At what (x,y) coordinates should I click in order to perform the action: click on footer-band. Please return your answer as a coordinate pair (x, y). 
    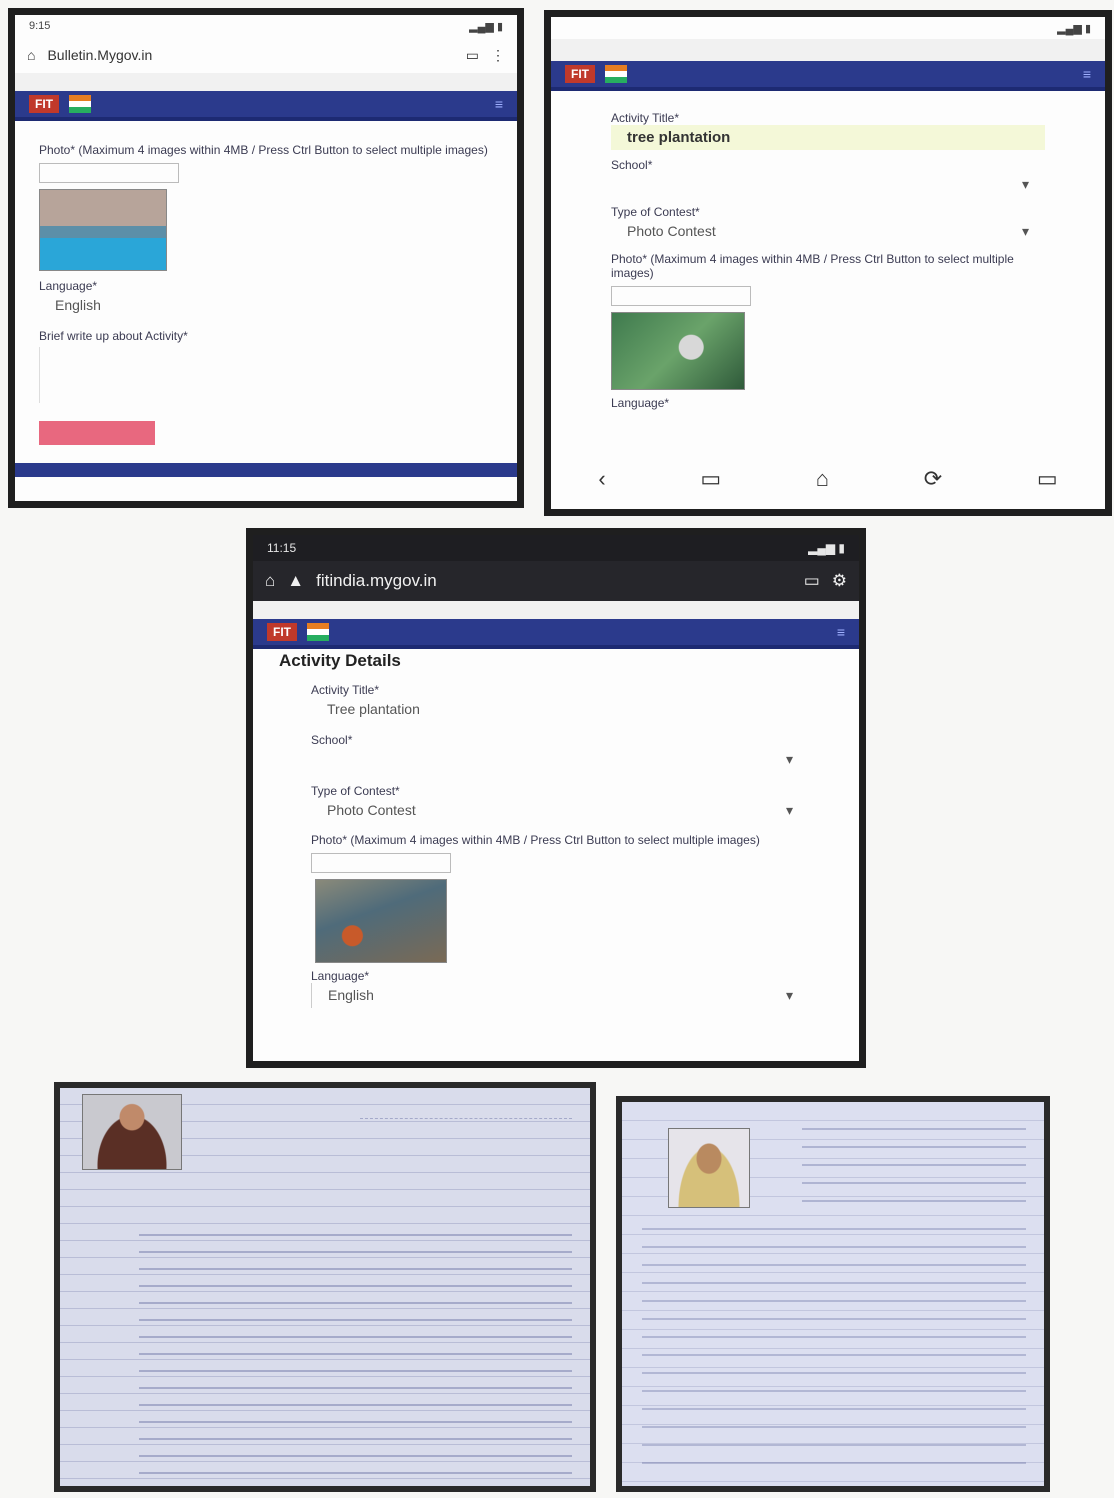
    Looking at the image, I should click on (266, 470).